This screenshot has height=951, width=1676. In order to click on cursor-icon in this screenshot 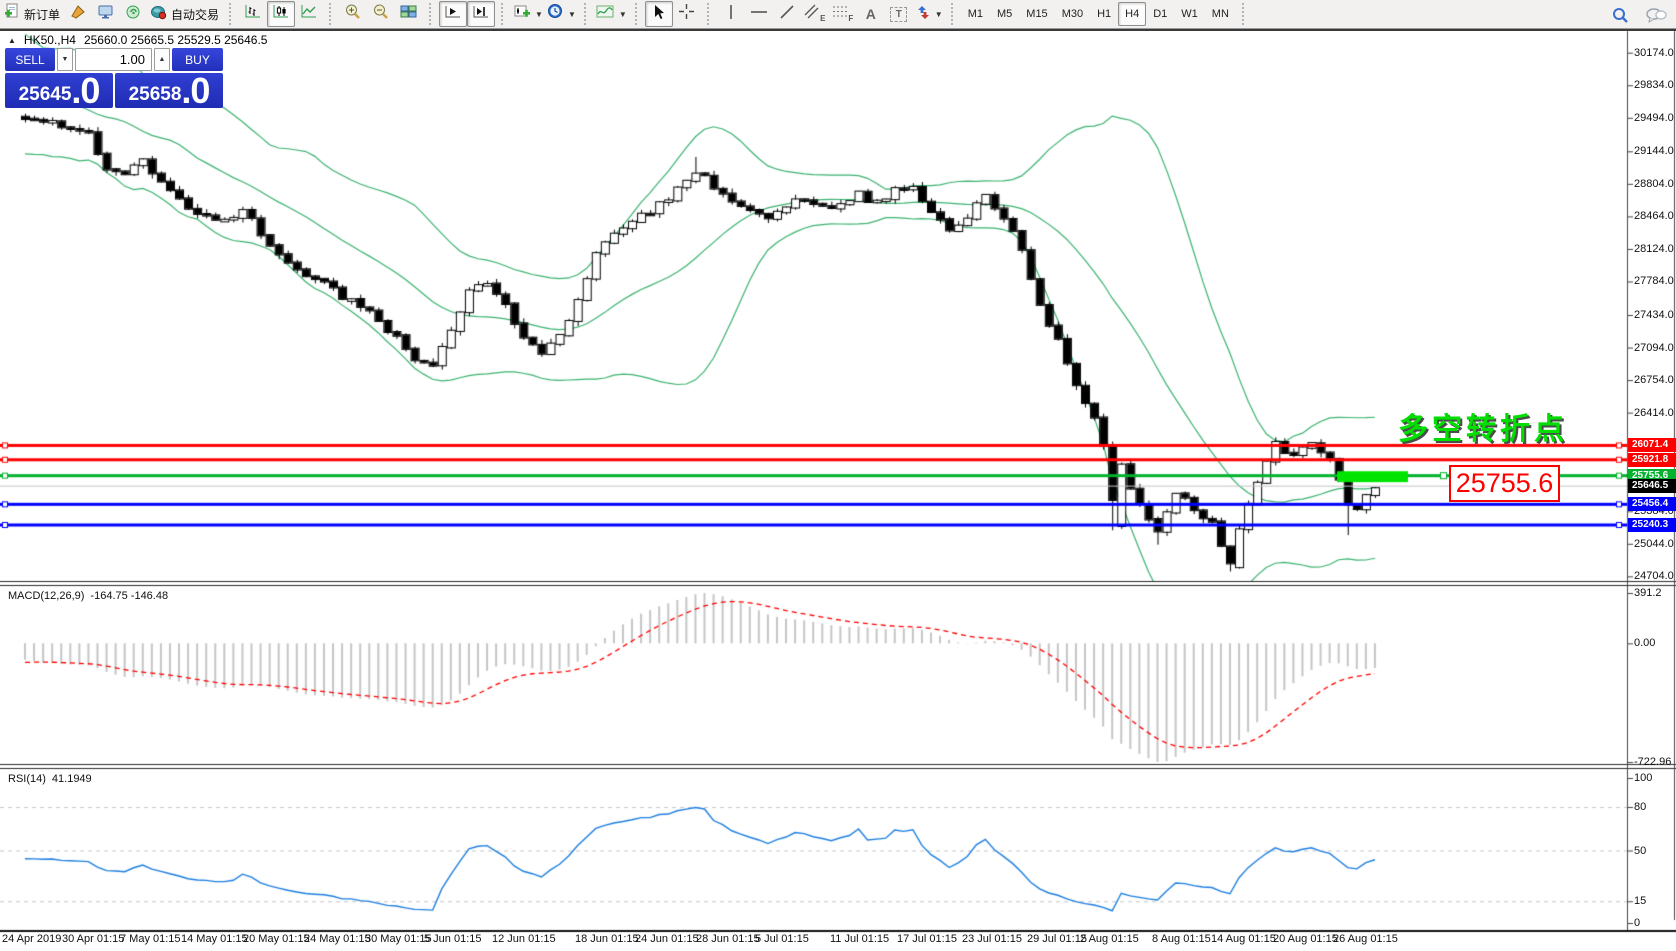, I will do `click(659, 14)`.